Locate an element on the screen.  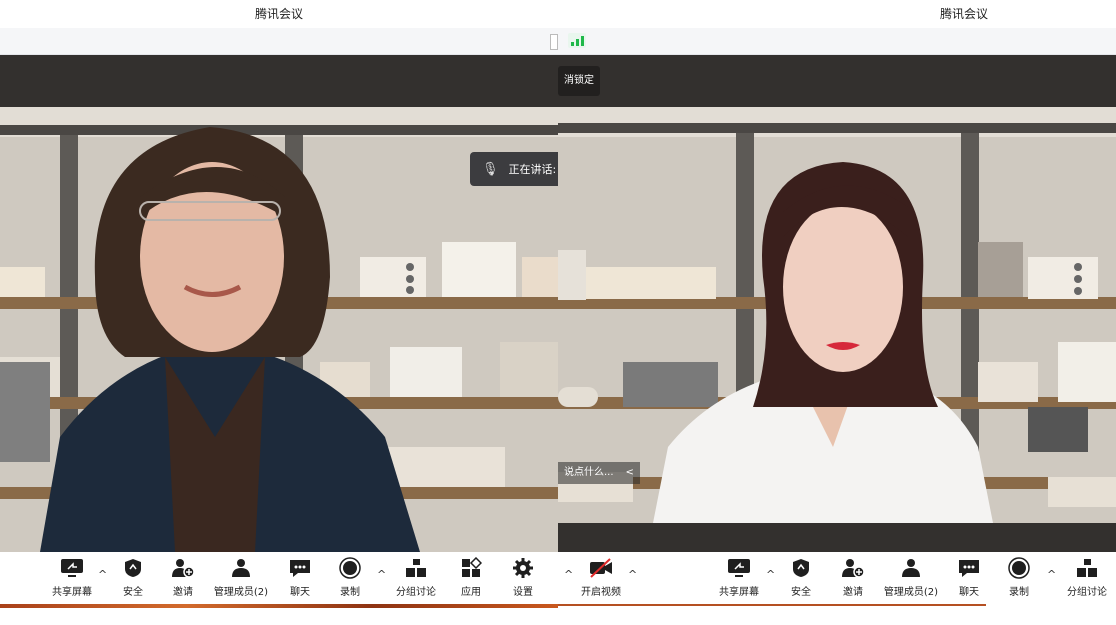
signal-icon is located at coordinates (578, 43).